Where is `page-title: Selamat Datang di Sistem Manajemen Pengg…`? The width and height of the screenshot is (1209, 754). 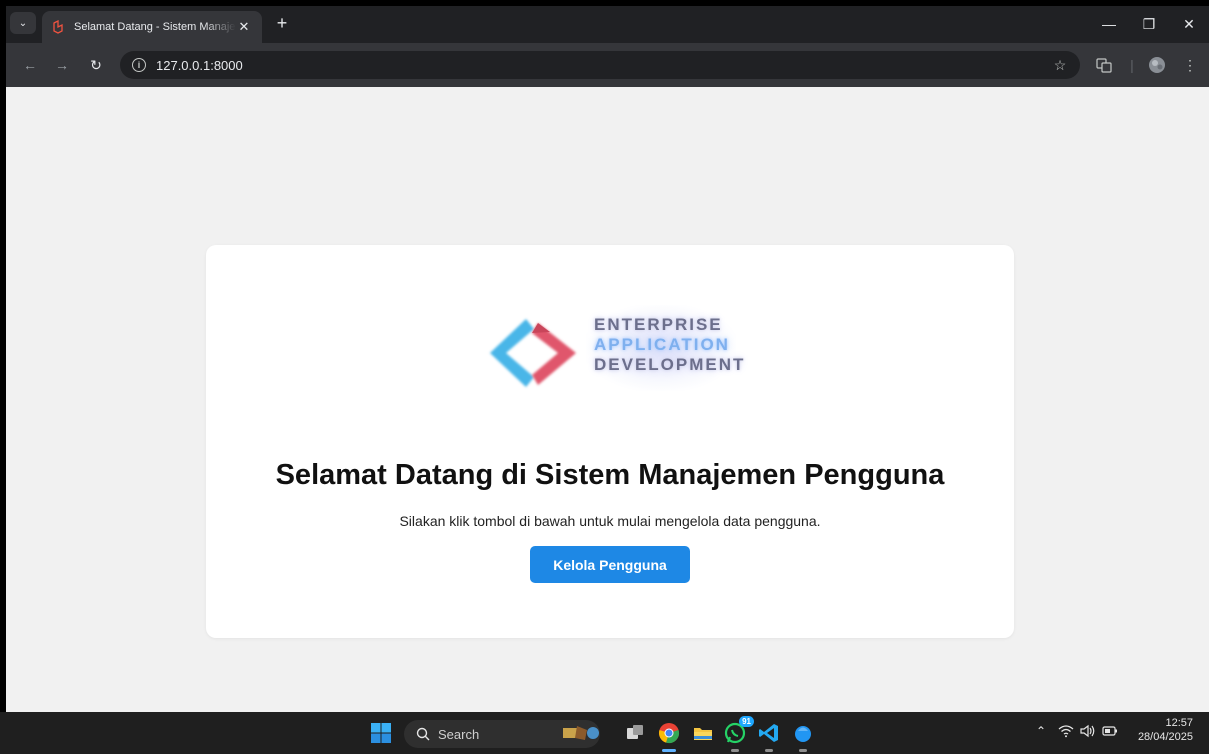
page-title: Selamat Datang di Sistem Manajemen Pengg… is located at coordinates (610, 475).